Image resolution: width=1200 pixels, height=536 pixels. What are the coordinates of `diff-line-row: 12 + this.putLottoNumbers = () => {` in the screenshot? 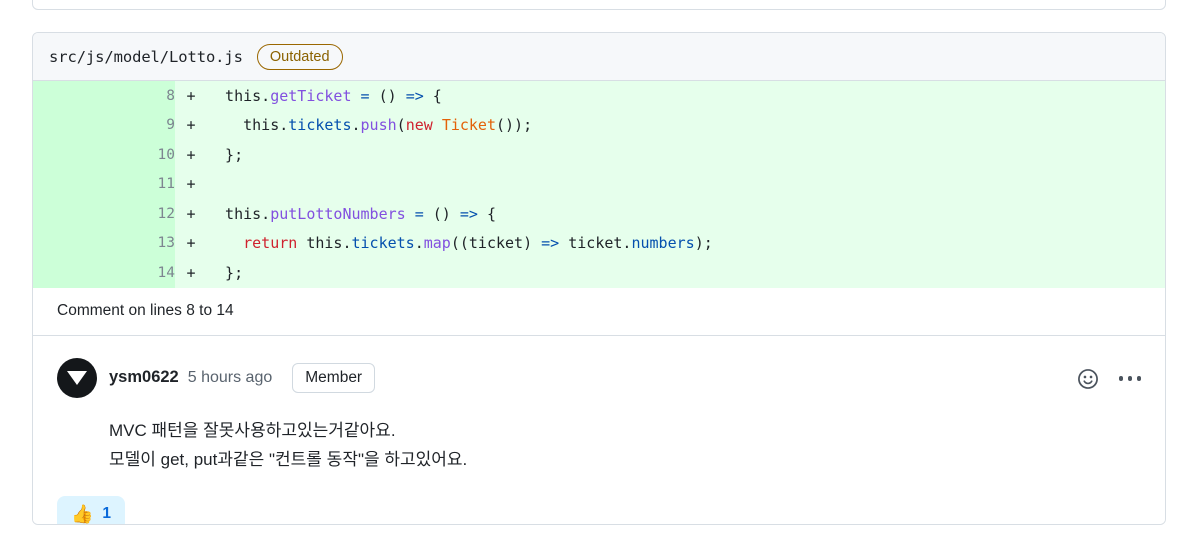 It's located at (599, 214).